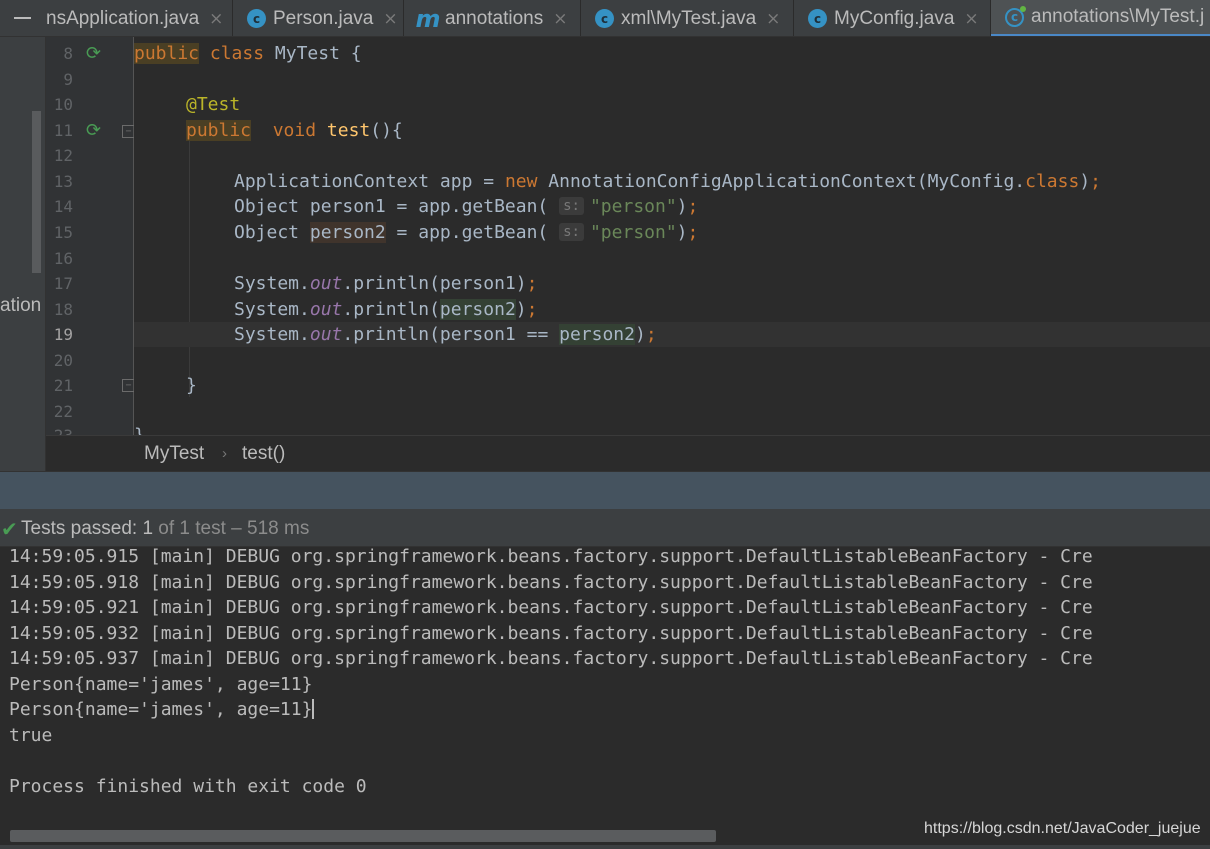 The height and width of the screenshot is (849, 1210). I want to click on minimize-icon, so click(22, 18).